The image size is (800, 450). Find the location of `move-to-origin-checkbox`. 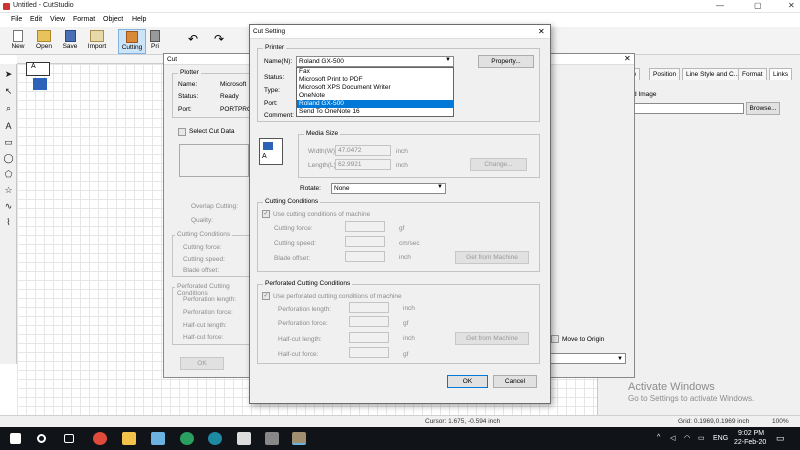

move-to-origin-checkbox is located at coordinates (555, 339).